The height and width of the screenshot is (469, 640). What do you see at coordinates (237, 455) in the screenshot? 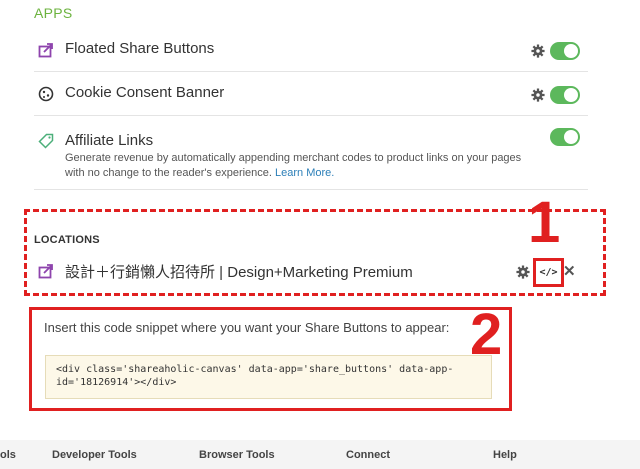
I see `footer-link-browser-tools: Browser Tools` at bounding box center [237, 455].